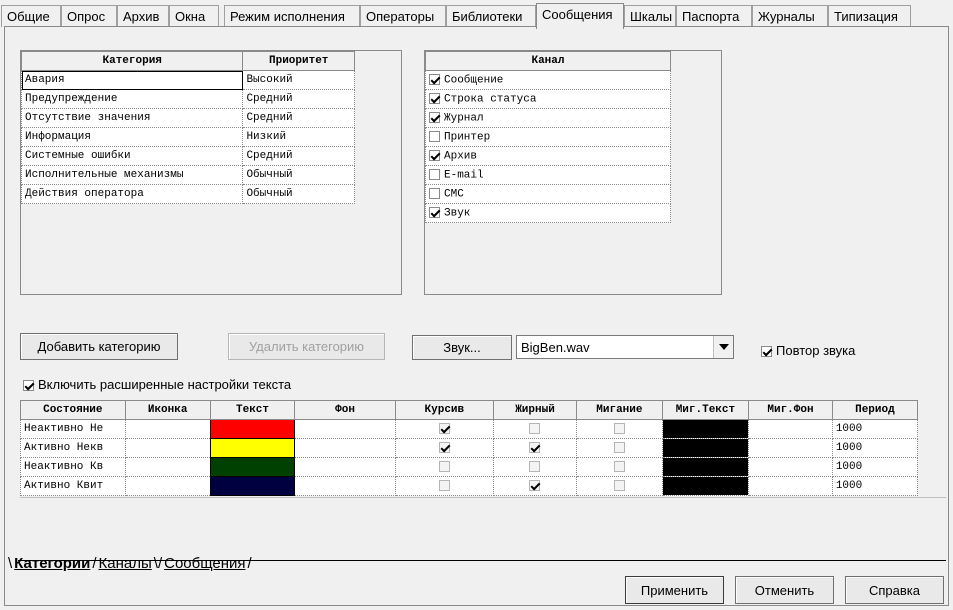 This screenshot has width=953, height=610. I want to click on header-col-3: Фон, so click(345, 410).